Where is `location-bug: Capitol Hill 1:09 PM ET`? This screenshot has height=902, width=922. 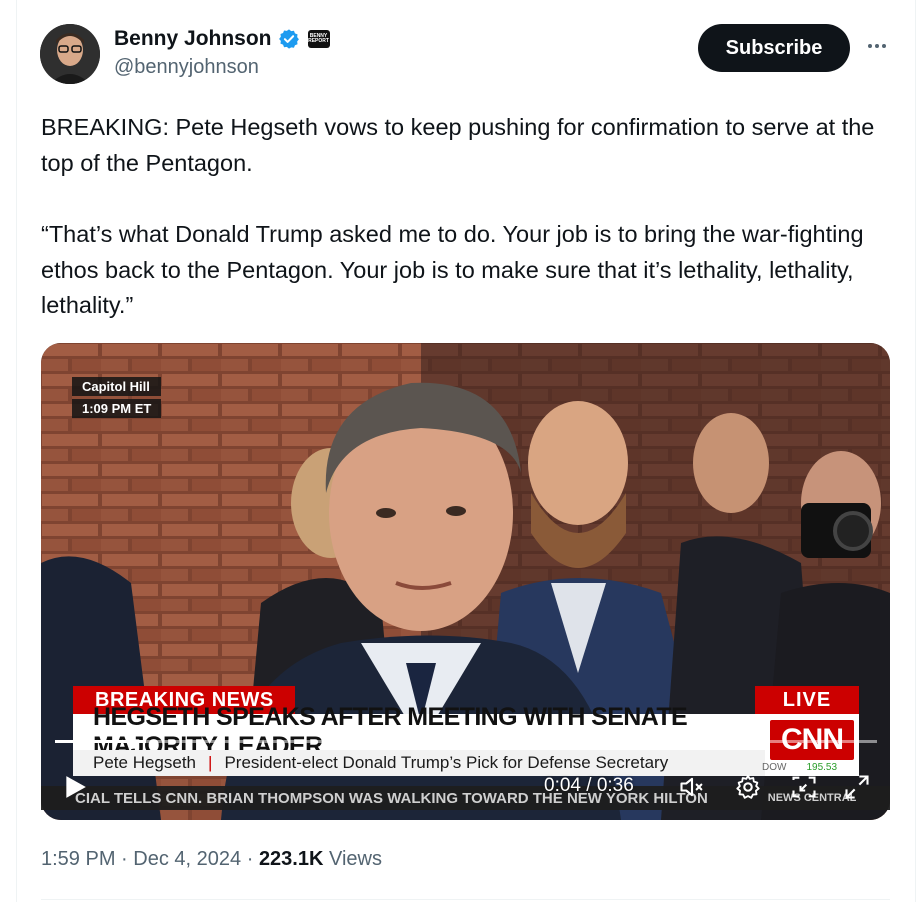 location-bug: Capitol Hill 1:09 PM ET is located at coordinates (117, 399).